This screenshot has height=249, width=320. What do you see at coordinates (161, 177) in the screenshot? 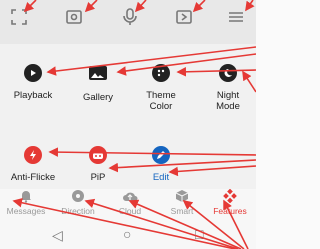
I see `tile-label: Edit` at bounding box center [161, 177].